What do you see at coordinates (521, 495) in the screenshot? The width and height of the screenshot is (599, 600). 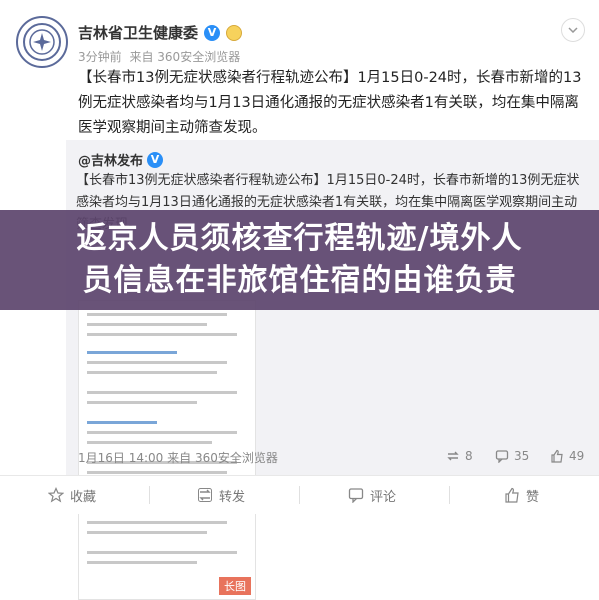 I see `like-button: 赞` at bounding box center [521, 495].